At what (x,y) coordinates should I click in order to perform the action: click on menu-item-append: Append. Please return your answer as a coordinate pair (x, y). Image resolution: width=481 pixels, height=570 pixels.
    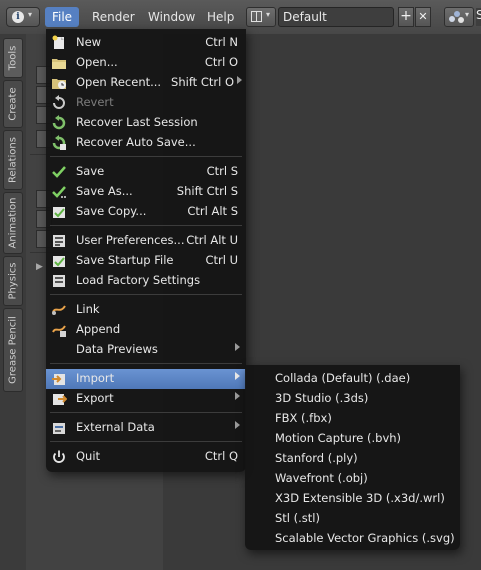
    Looking at the image, I should click on (146, 330).